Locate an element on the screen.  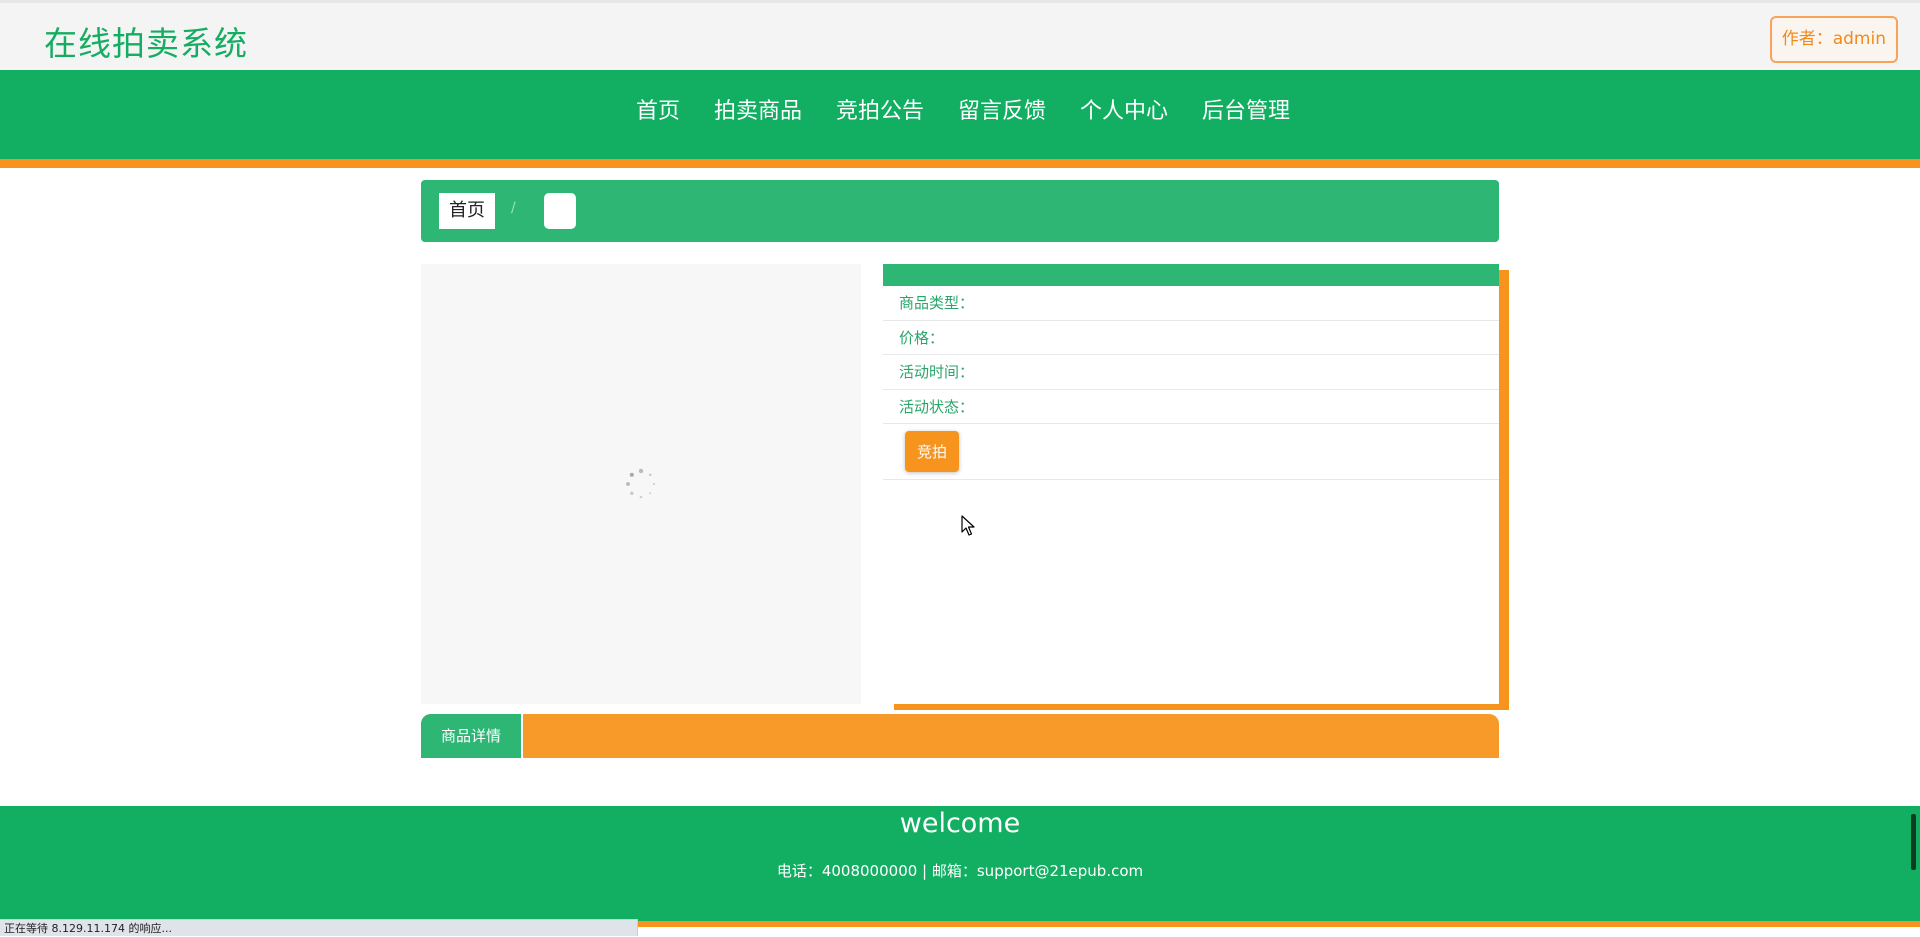
bid-button: 竞拍 is located at coordinates (932, 451).